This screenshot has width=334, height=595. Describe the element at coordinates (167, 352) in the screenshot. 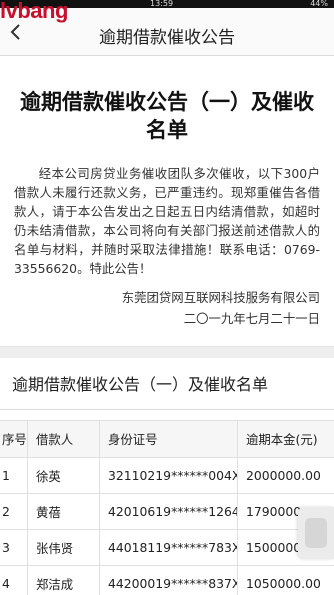

I see `section-divider` at that location.